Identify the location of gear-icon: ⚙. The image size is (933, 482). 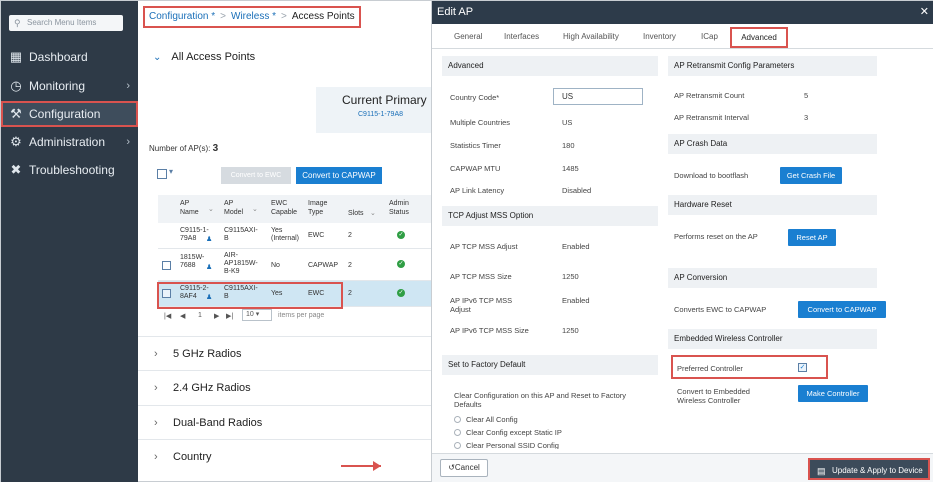
(16, 141).